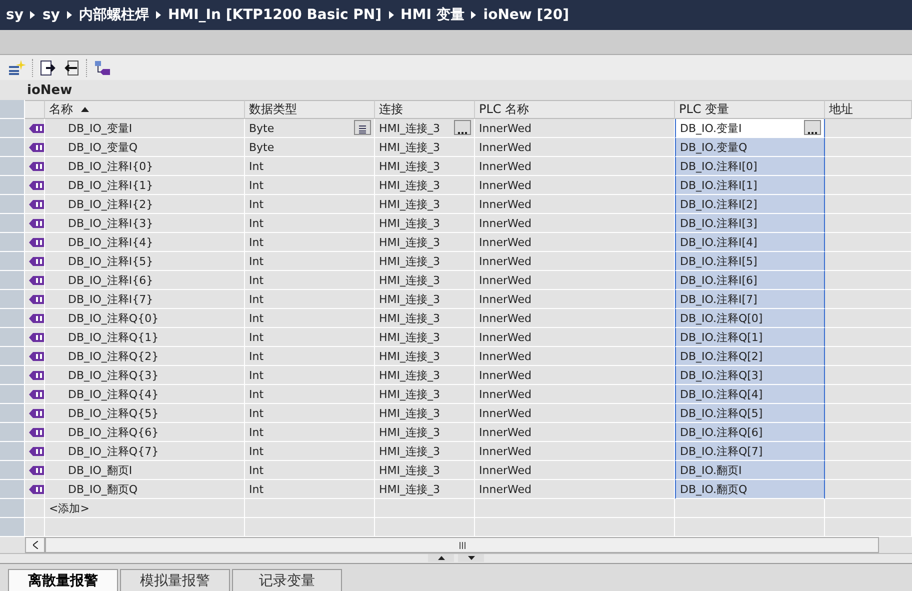 The width and height of the screenshot is (912, 591). I want to click on column-header: 名称, so click(145, 109).